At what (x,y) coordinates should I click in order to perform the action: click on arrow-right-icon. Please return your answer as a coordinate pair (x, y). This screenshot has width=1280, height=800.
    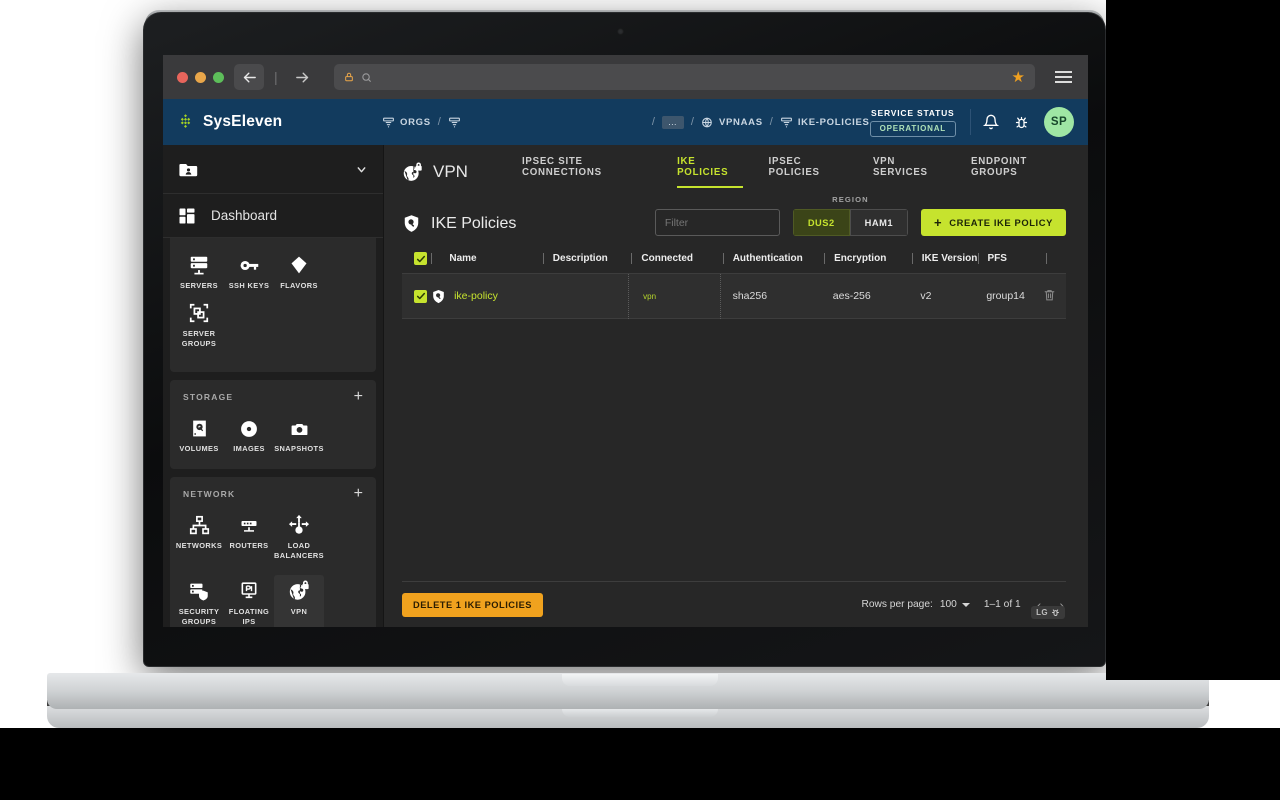
    Looking at the image, I should click on (302, 77).